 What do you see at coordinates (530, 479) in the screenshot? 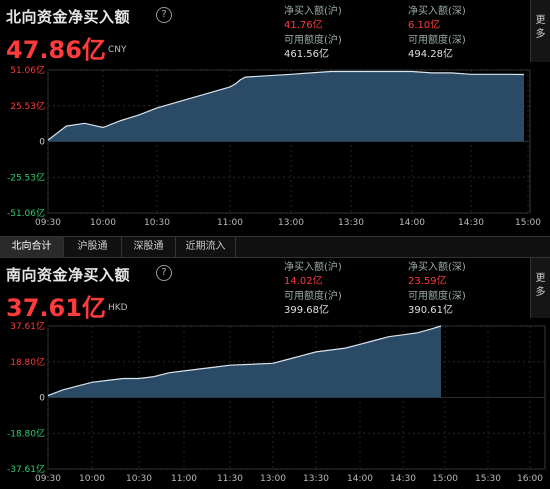
I see `x-tick-label: 16:00` at bounding box center [530, 479].